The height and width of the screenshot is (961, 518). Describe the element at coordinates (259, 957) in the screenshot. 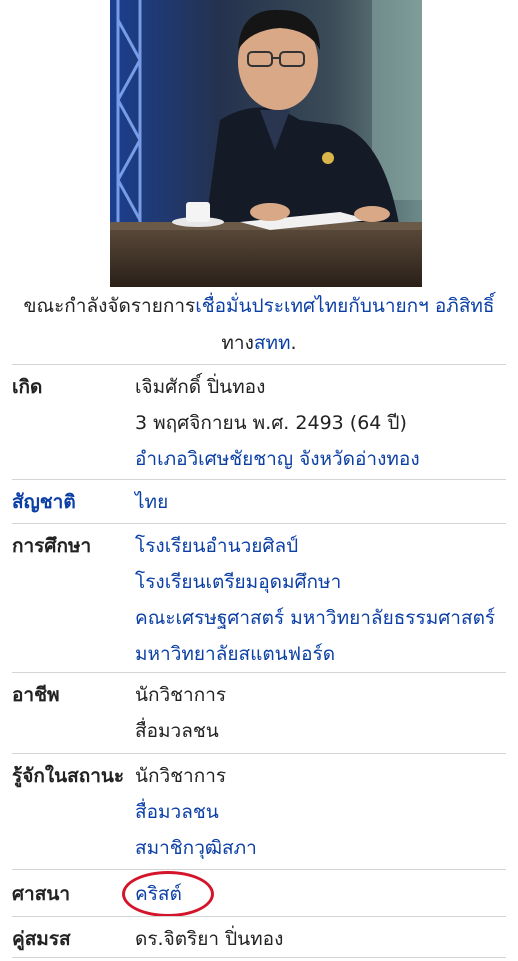

I see `infobox-bottom-divider` at that location.